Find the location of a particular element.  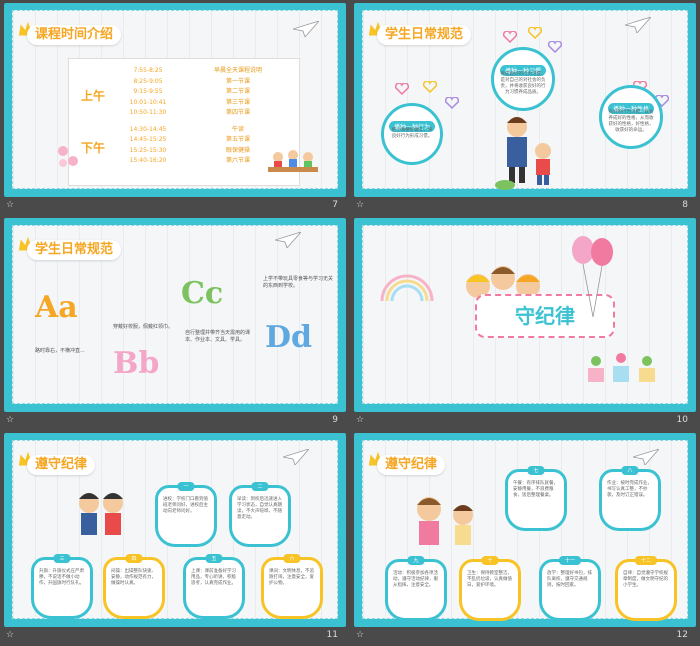

table-row: 7:55-8:25 早晨全天课程说明 is located at coordinates (197, 70).